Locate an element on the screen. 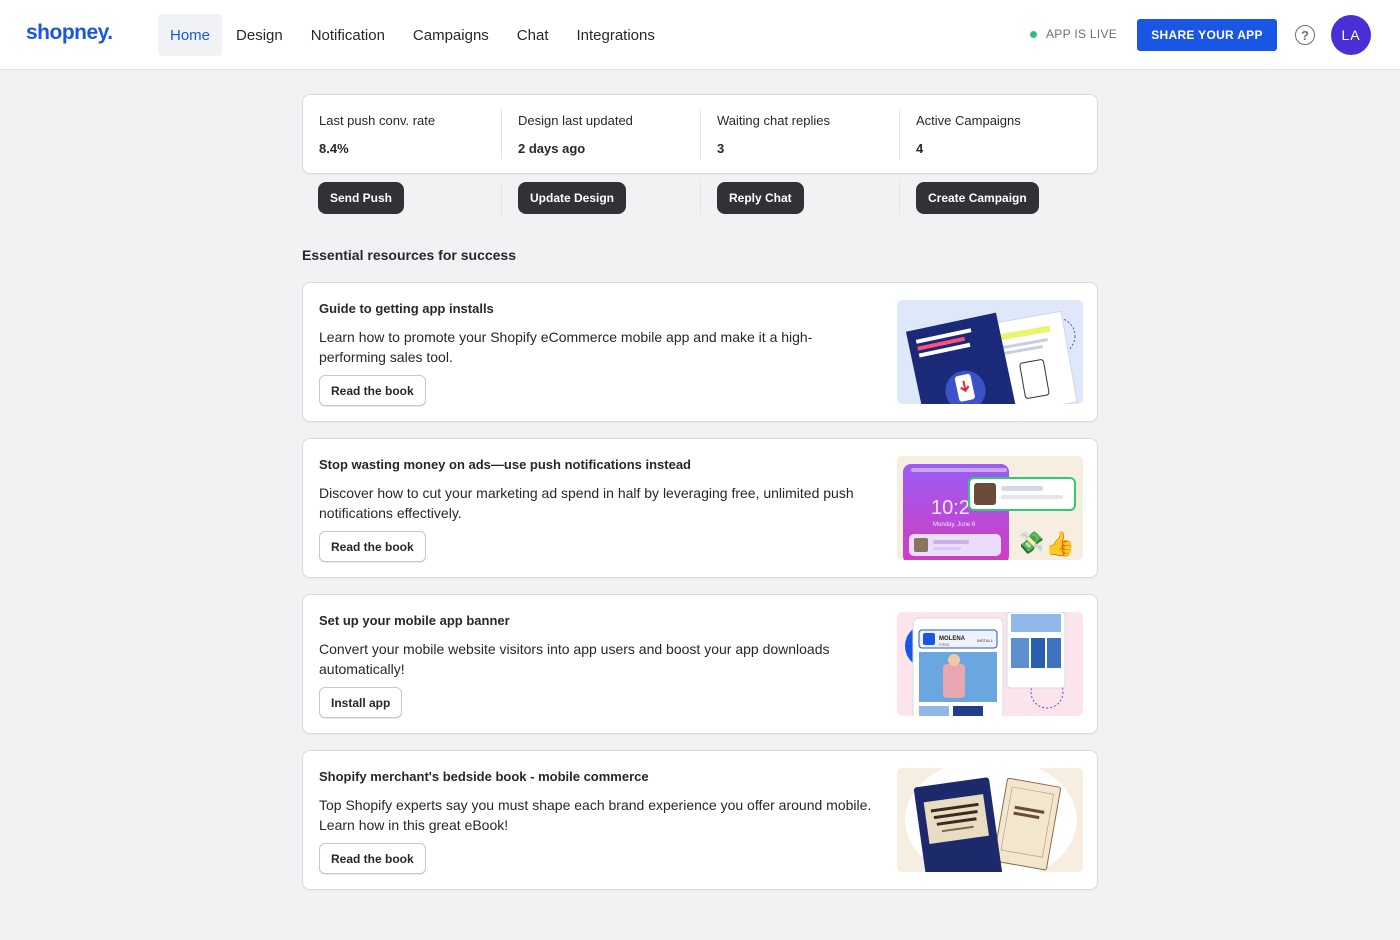  app-live-status: APP IS LIVE is located at coordinates (1073, 34).